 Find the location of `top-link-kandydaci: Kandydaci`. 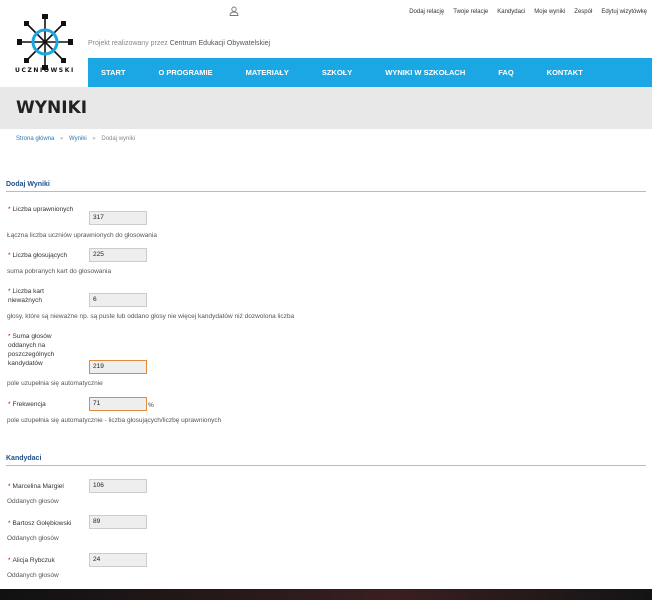

top-link-kandydaci: Kandydaci is located at coordinates (511, 12).